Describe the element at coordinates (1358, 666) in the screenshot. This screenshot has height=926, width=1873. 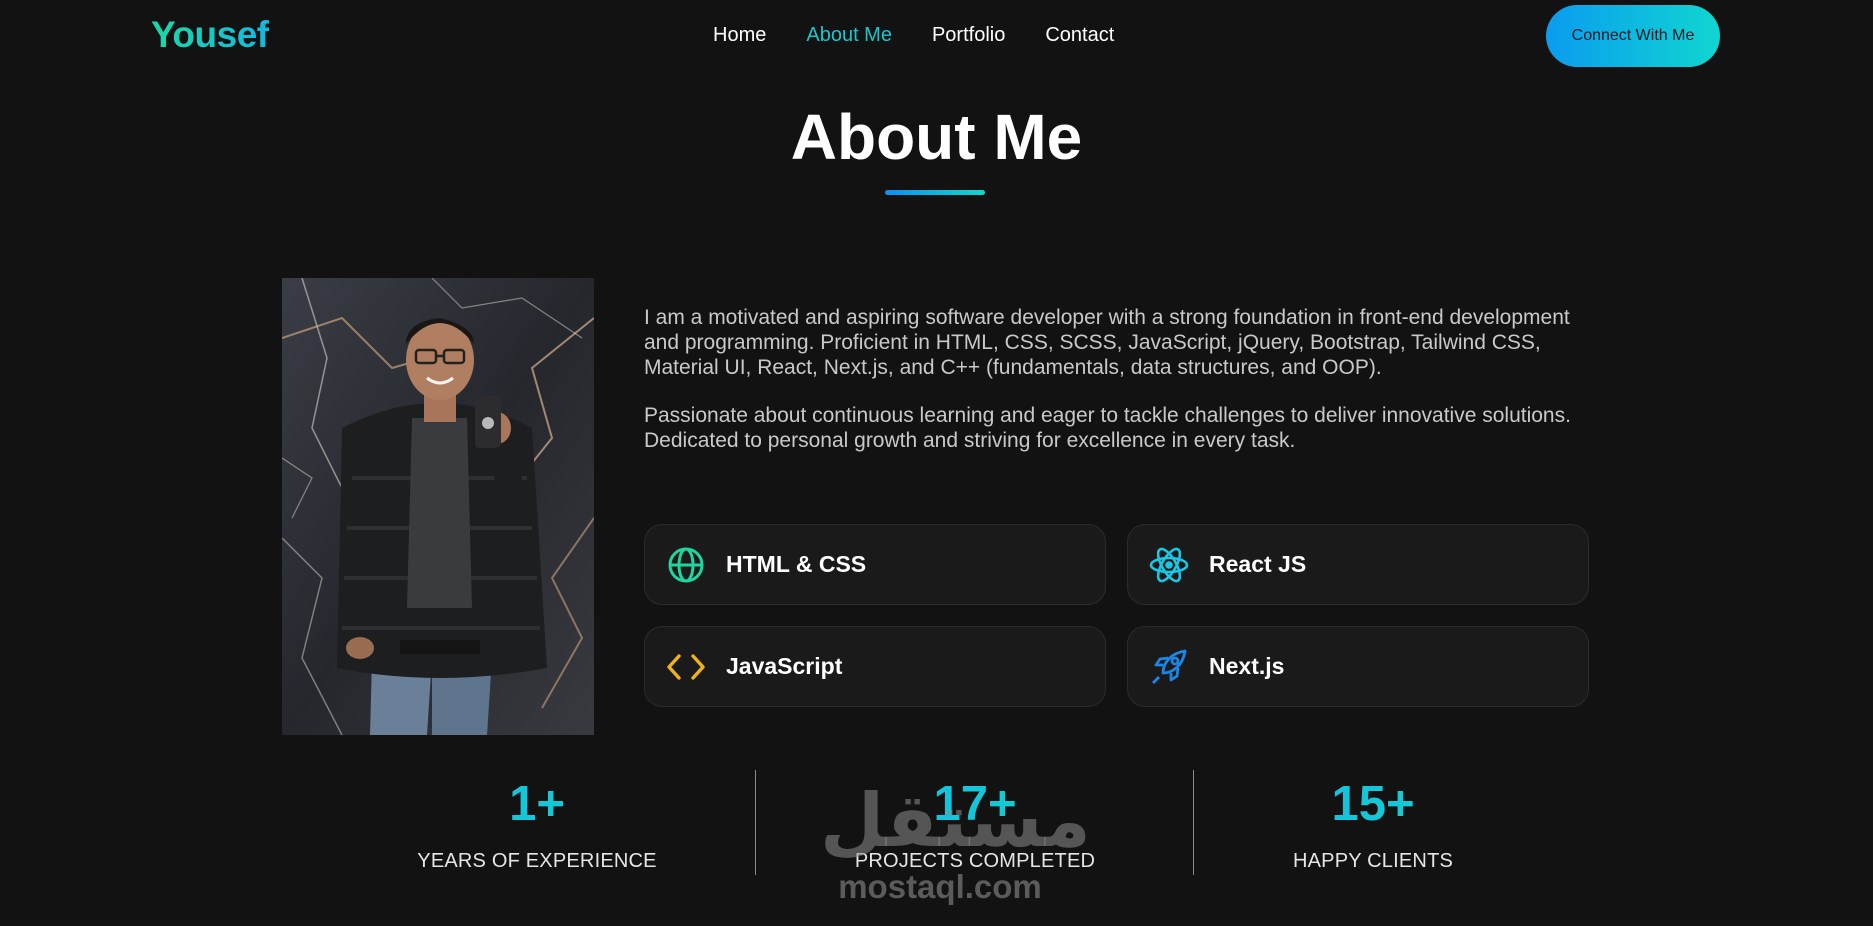
I see `skill-card-next-js: Next.js` at that location.